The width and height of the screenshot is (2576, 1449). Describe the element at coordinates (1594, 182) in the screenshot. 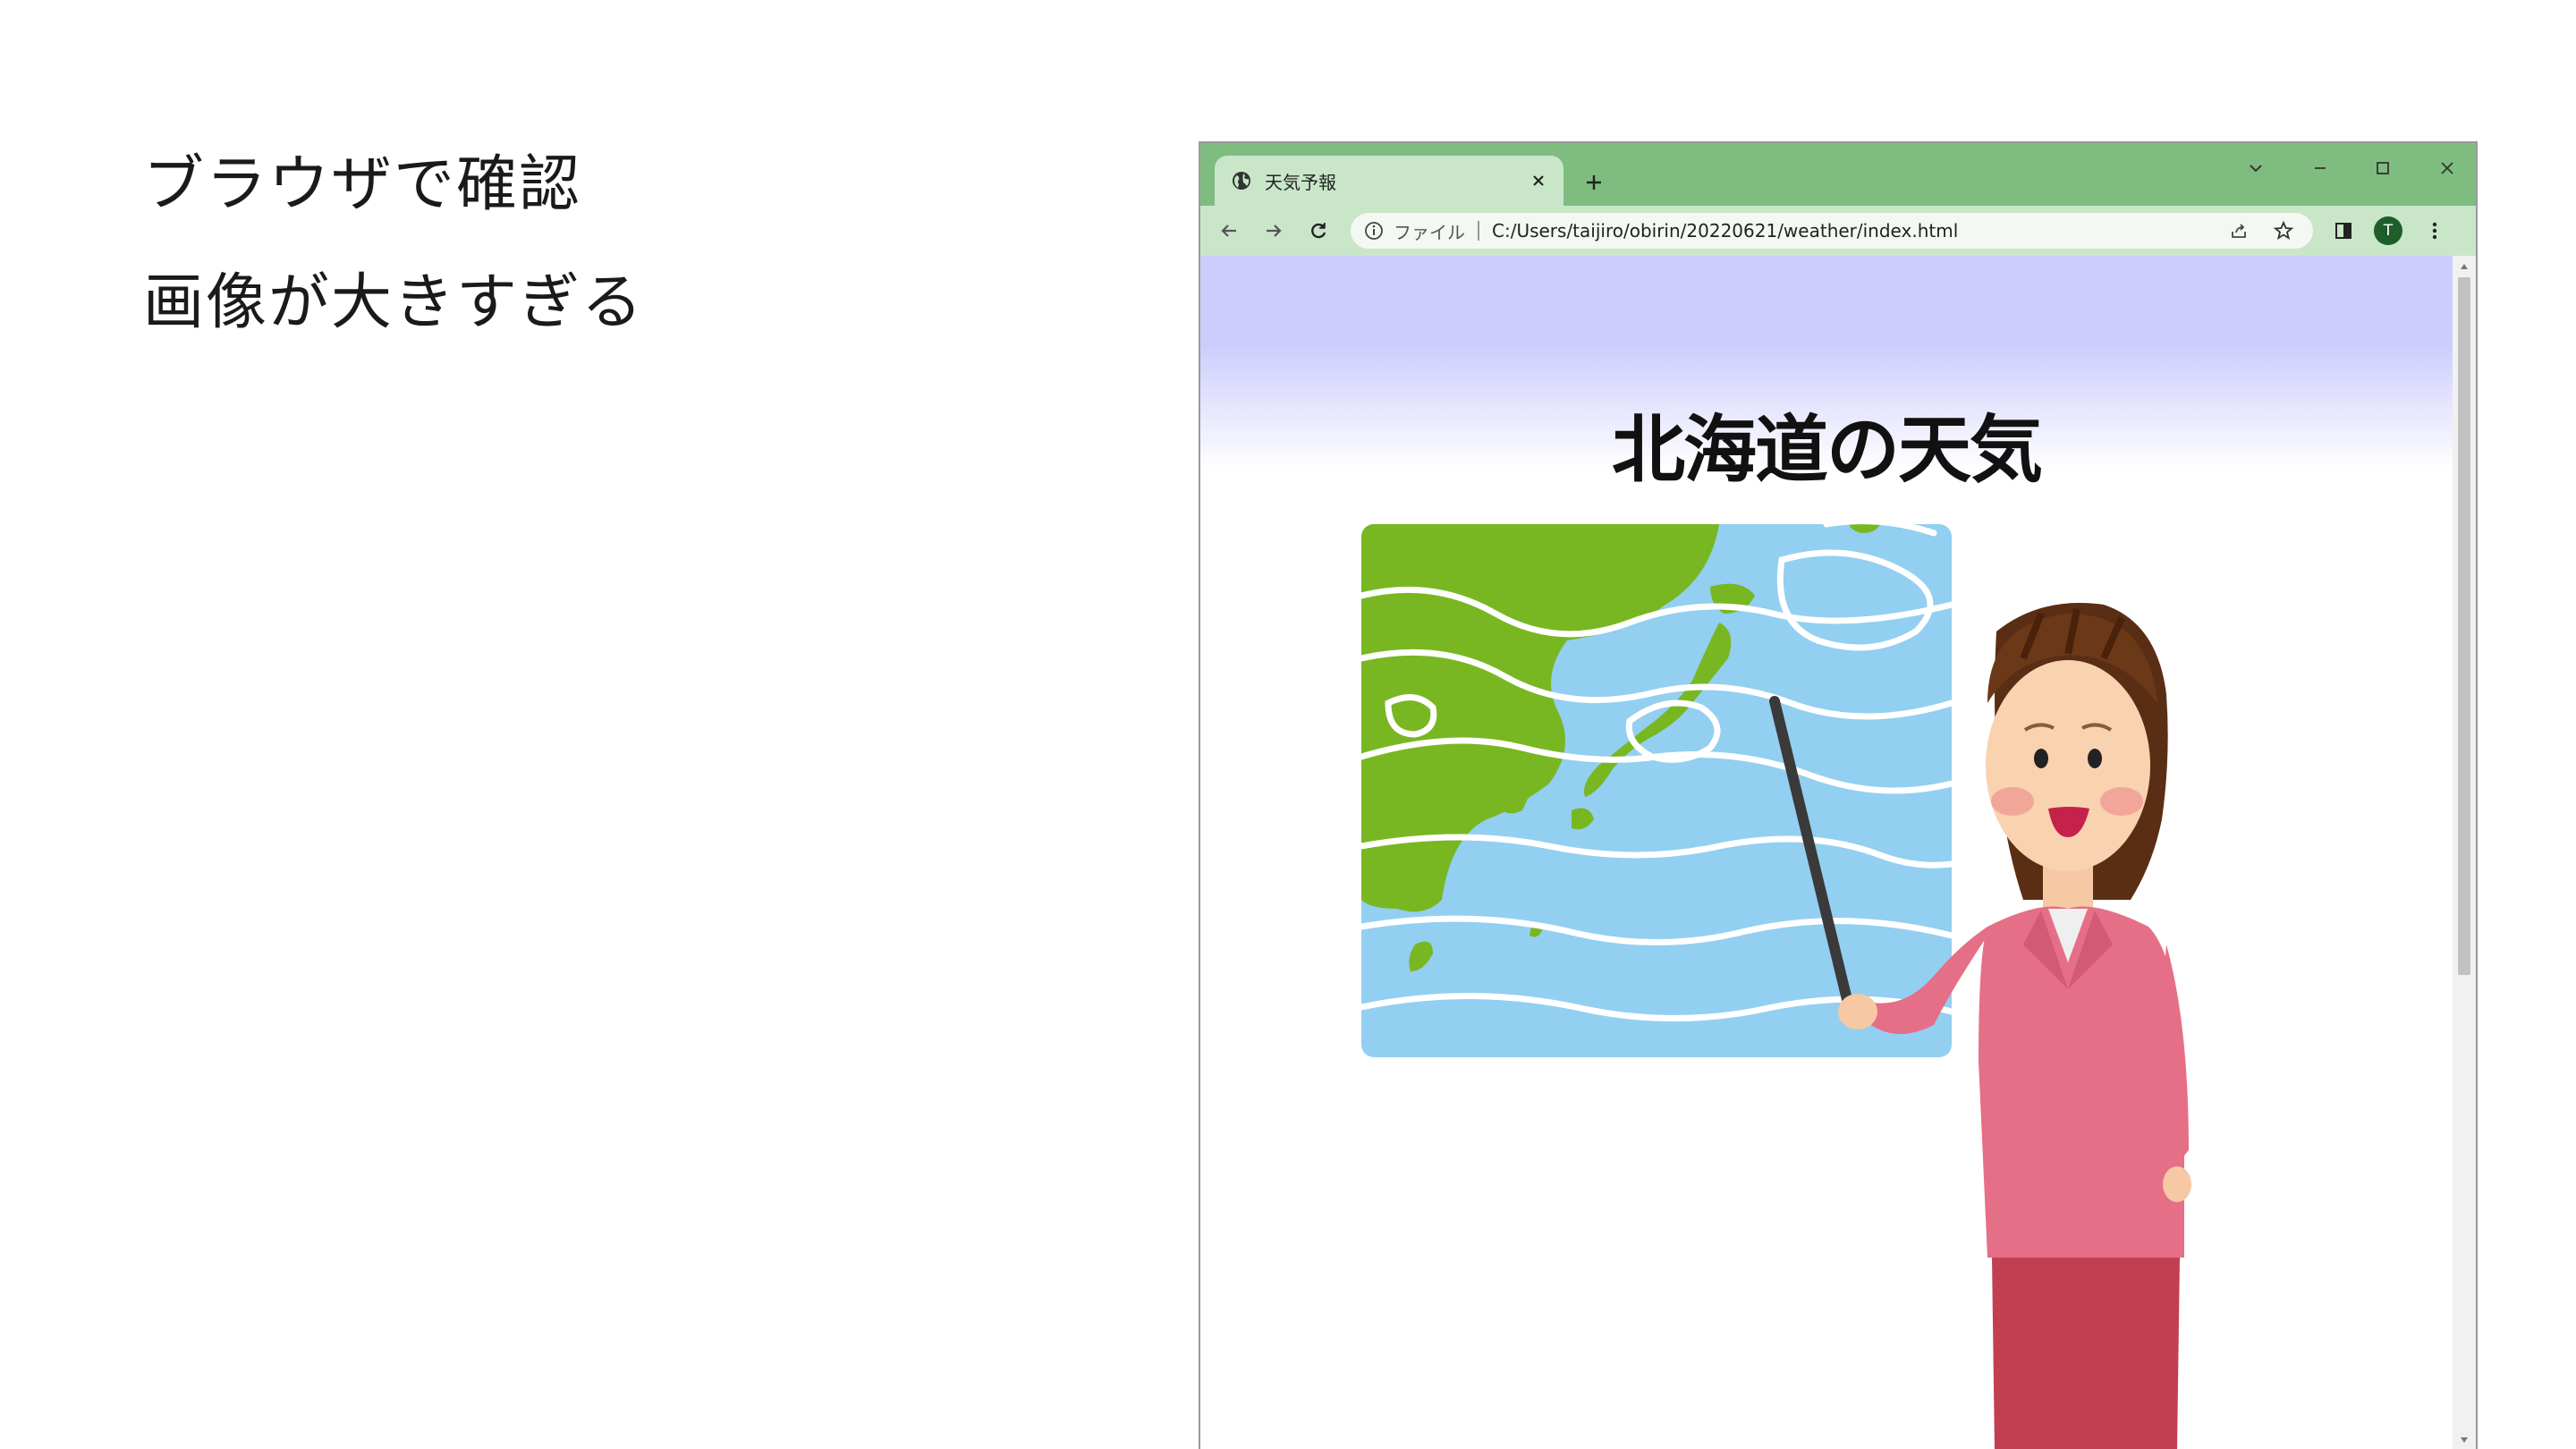

I see `new-tab-button` at that location.